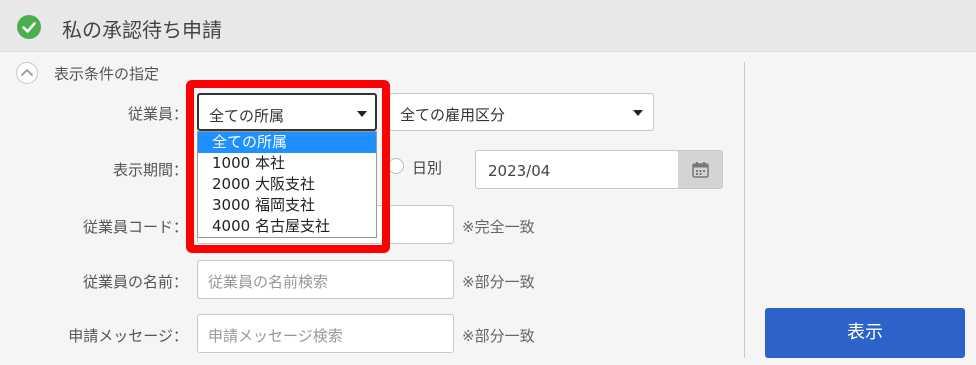 The height and width of the screenshot is (365, 976). I want to click on page-title: 私の承認待ち申請, so click(142, 30).